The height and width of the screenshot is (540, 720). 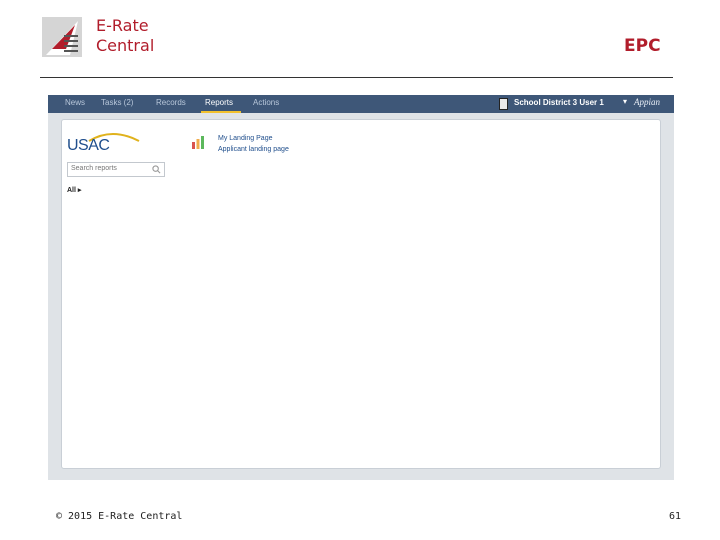 I want to click on section-title: EPC, so click(x=642, y=46).